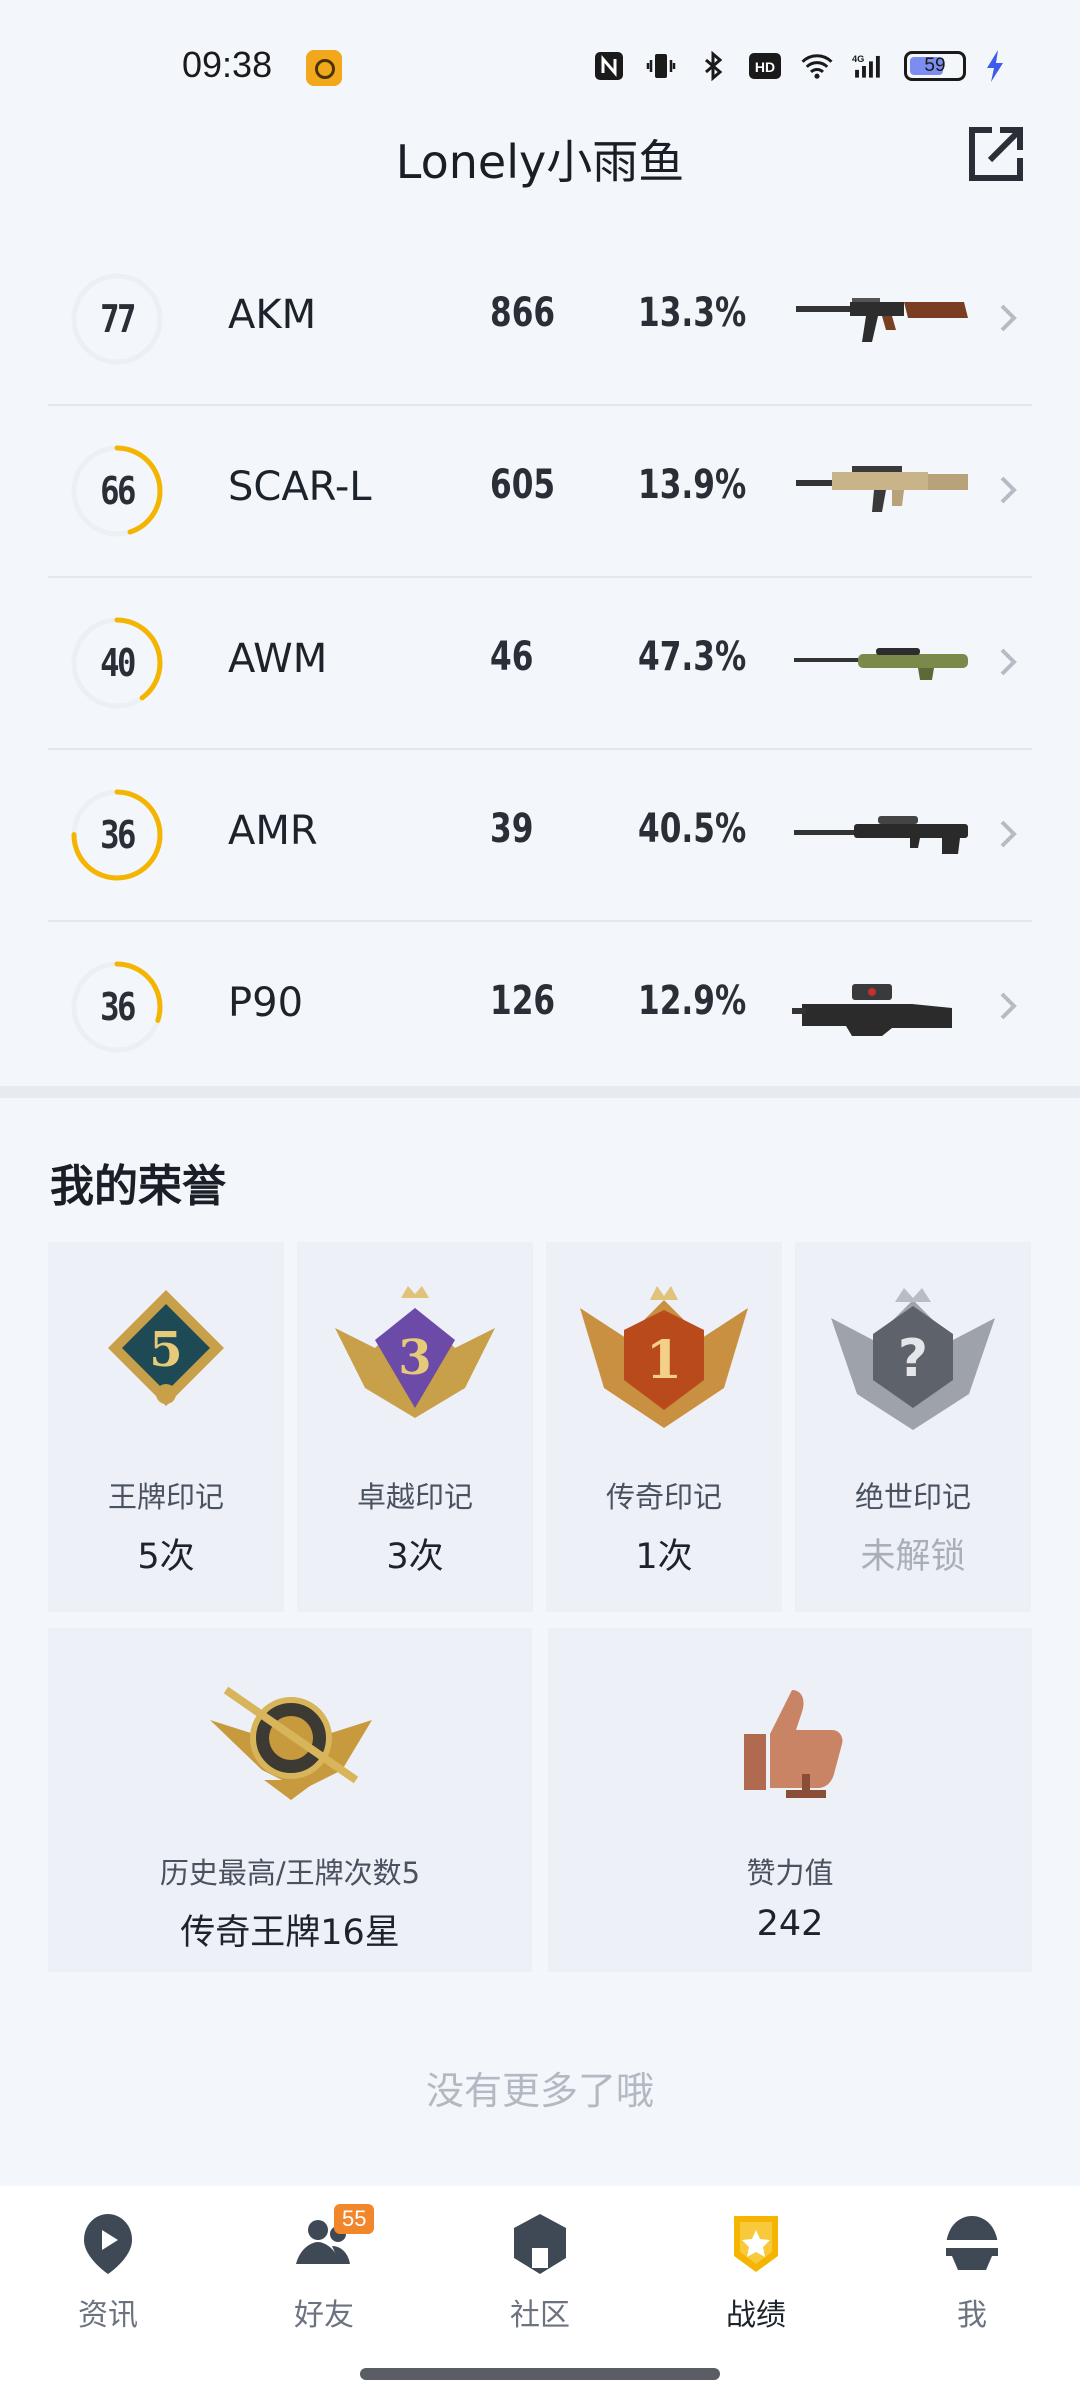  I want to click on highest-rank-label: 历史最高/王牌次数5, so click(290, 1873).